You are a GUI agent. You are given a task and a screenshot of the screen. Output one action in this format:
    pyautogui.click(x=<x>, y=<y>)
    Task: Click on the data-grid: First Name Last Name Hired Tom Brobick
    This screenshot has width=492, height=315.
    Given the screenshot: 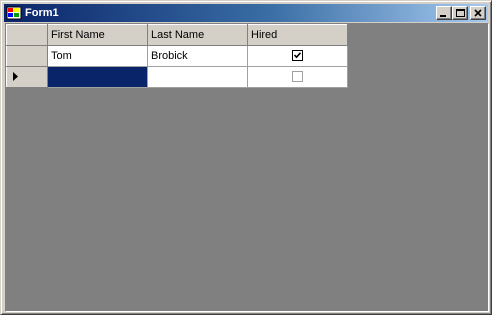 What is the action you would take?
    pyautogui.click(x=177, y=56)
    